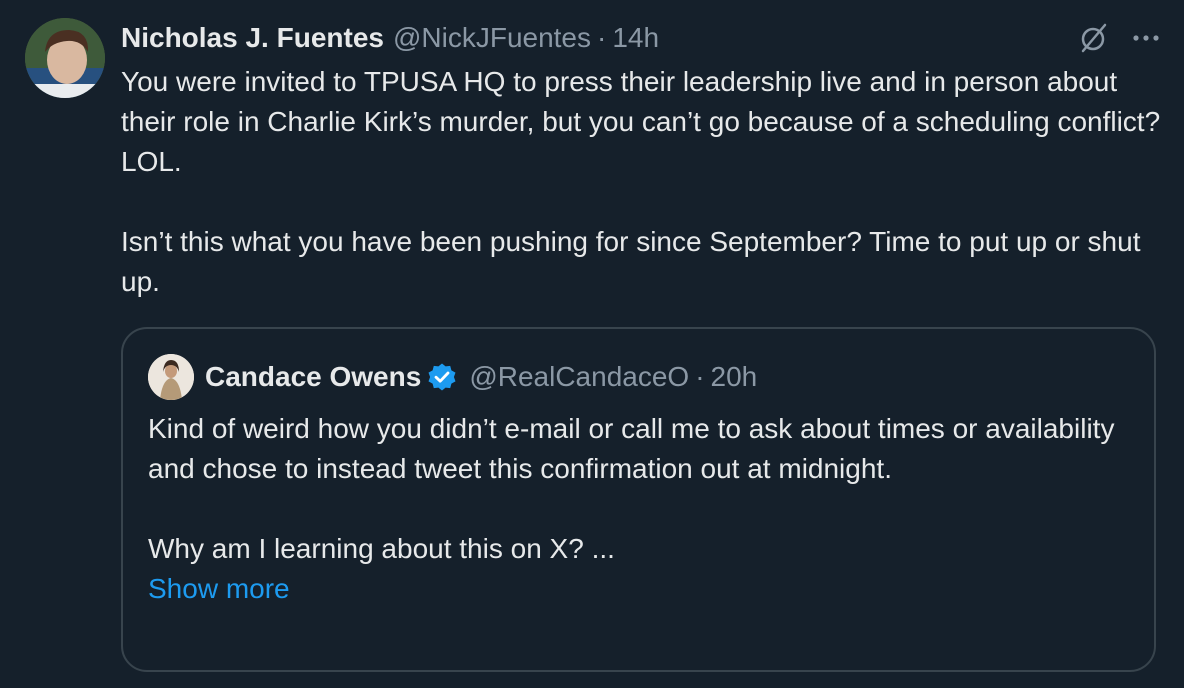  I want to click on quoted-tweet-header: Candace Owens @RealCandaceO · 20h, so click(481, 377).